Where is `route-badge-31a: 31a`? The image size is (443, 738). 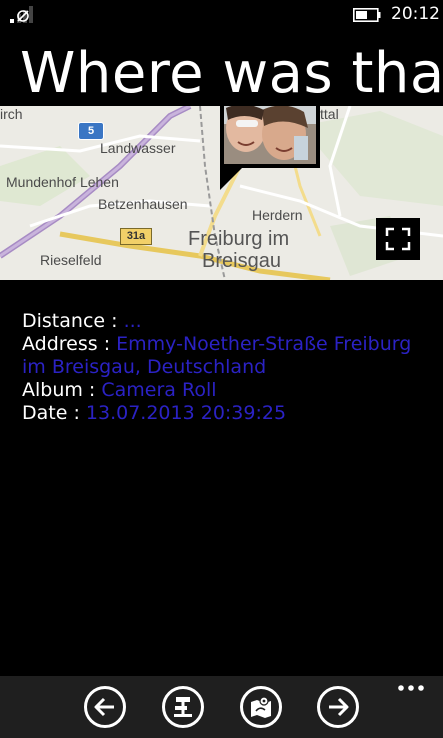 route-badge-31a: 31a is located at coordinates (136, 236).